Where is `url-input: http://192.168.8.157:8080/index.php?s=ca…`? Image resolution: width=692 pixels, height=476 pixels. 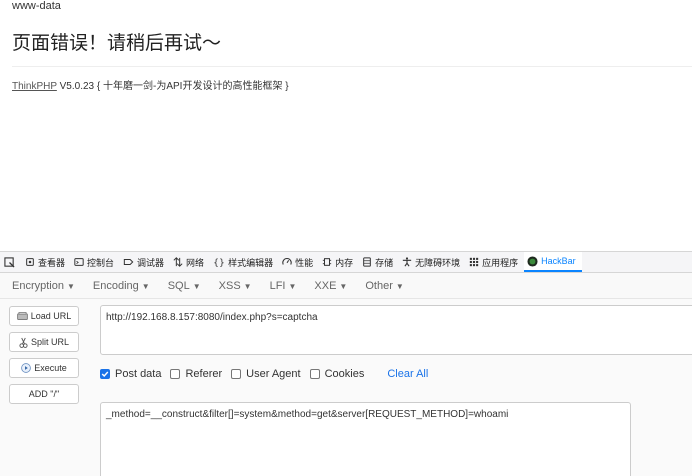 url-input: http://192.168.8.157:8080/index.php?s=ca… is located at coordinates (396, 330).